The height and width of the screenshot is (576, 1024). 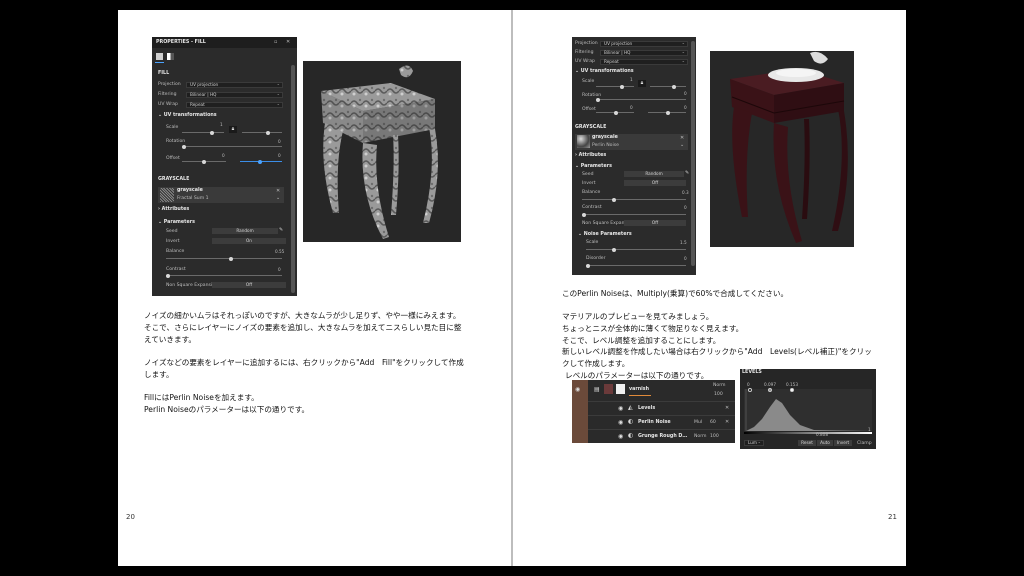 What do you see at coordinates (822, 434) in the screenshot?
I see `levels-out-mid: 0.808` at bounding box center [822, 434].